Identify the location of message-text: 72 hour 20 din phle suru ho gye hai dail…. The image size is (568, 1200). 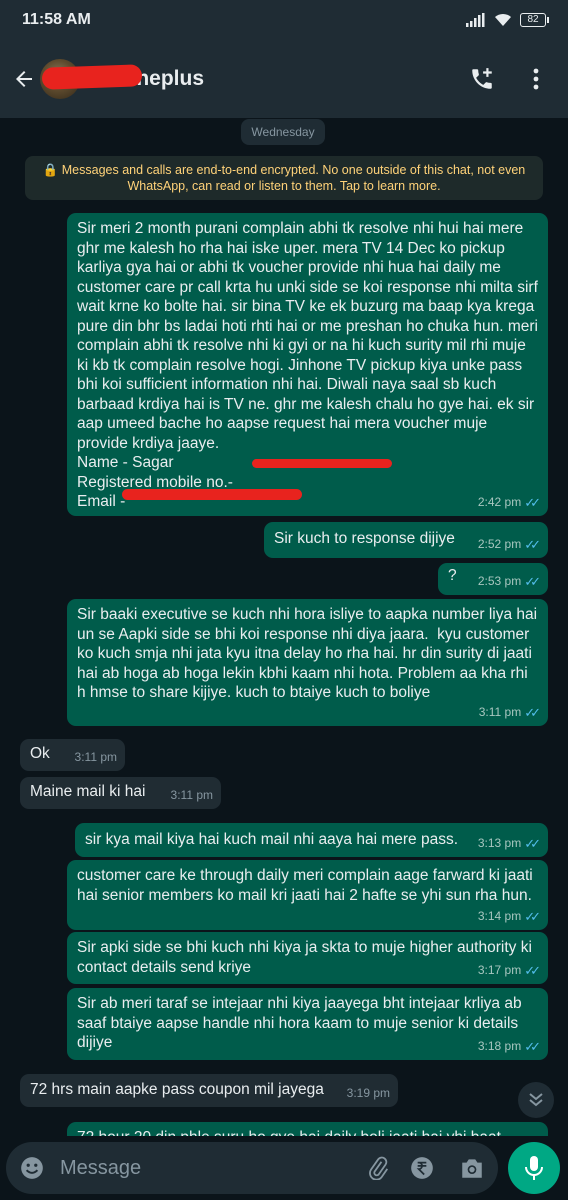
(308, 1132).